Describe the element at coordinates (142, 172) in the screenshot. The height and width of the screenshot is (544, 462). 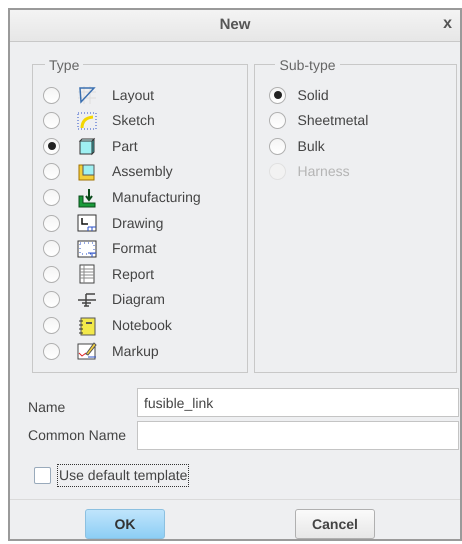
I see `option-label: Assembly` at that location.